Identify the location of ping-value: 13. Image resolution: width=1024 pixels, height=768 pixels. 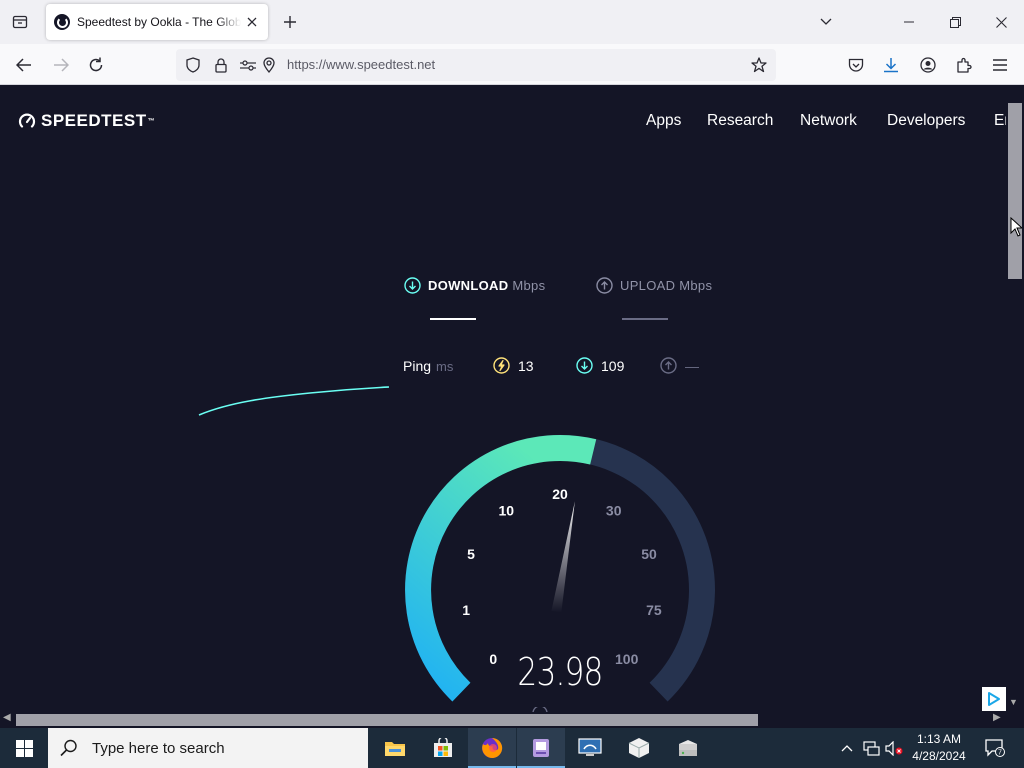
(526, 365).